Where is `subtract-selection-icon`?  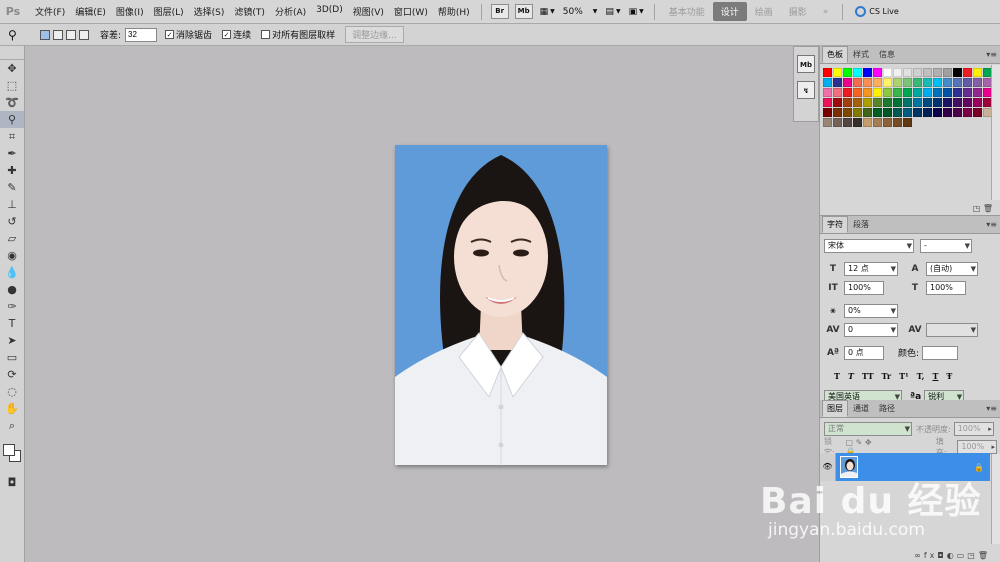 subtract-selection-icon is located at coordinates (71, 34).